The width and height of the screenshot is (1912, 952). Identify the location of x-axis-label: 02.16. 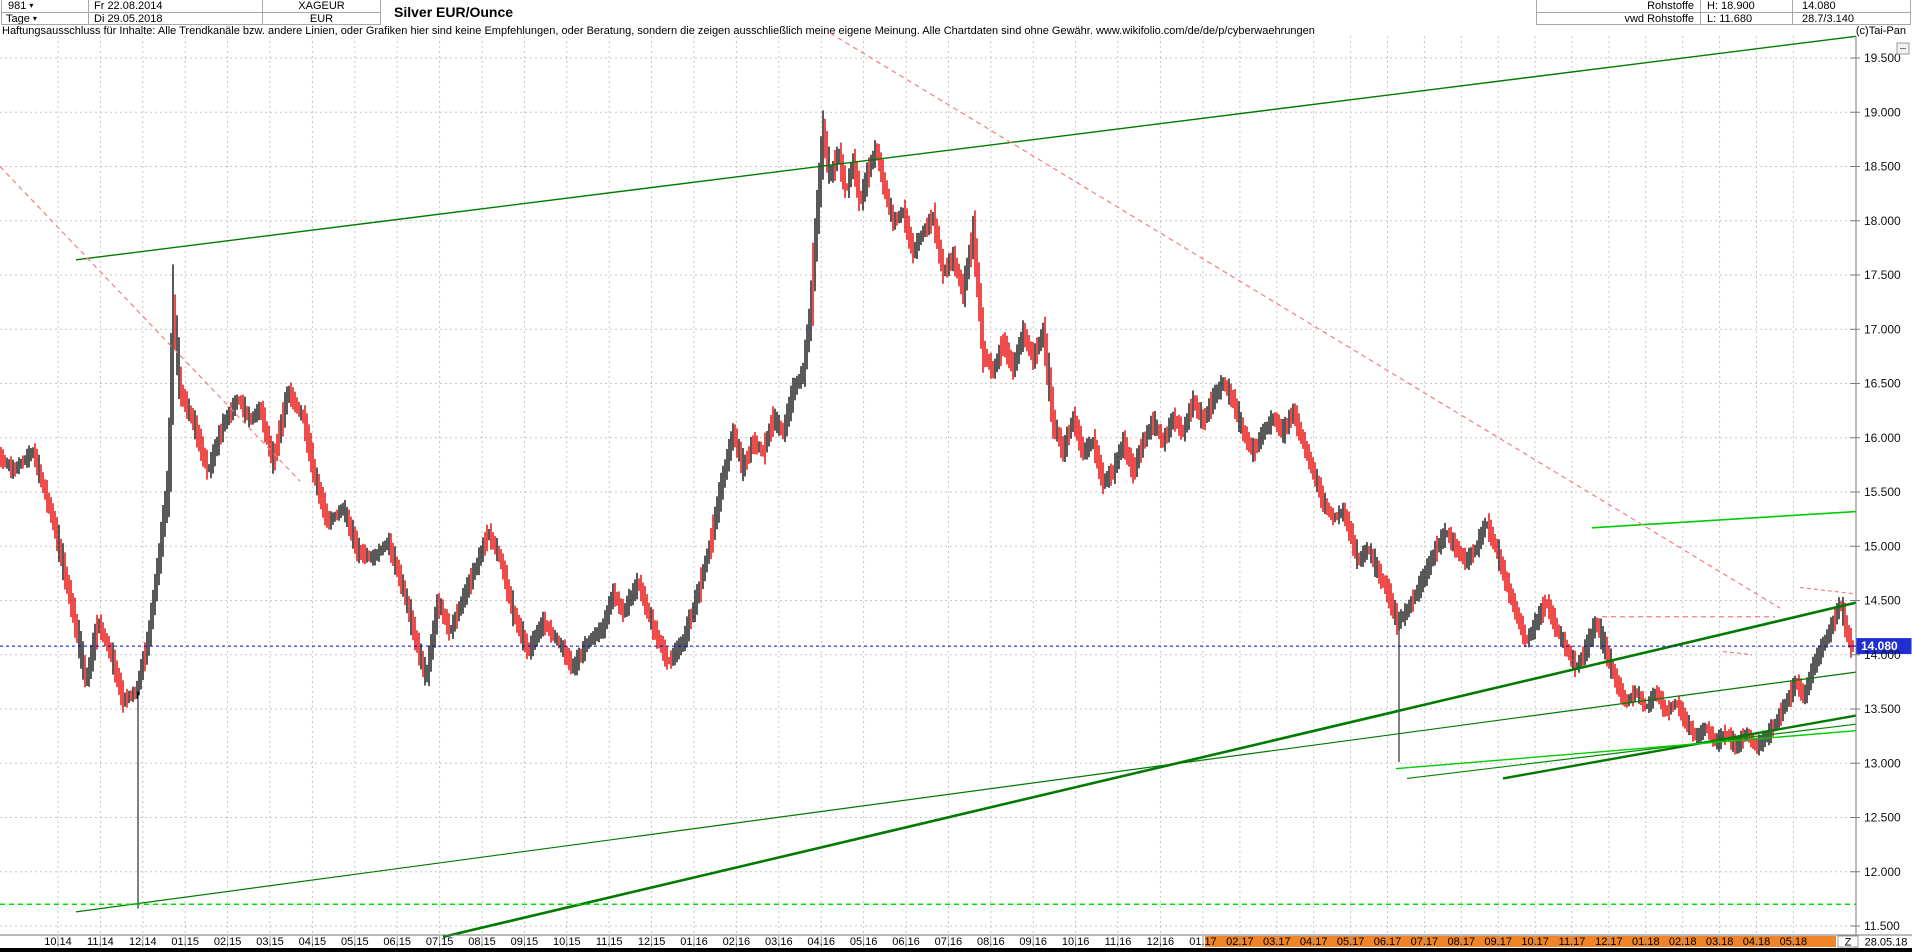
(737, 942).